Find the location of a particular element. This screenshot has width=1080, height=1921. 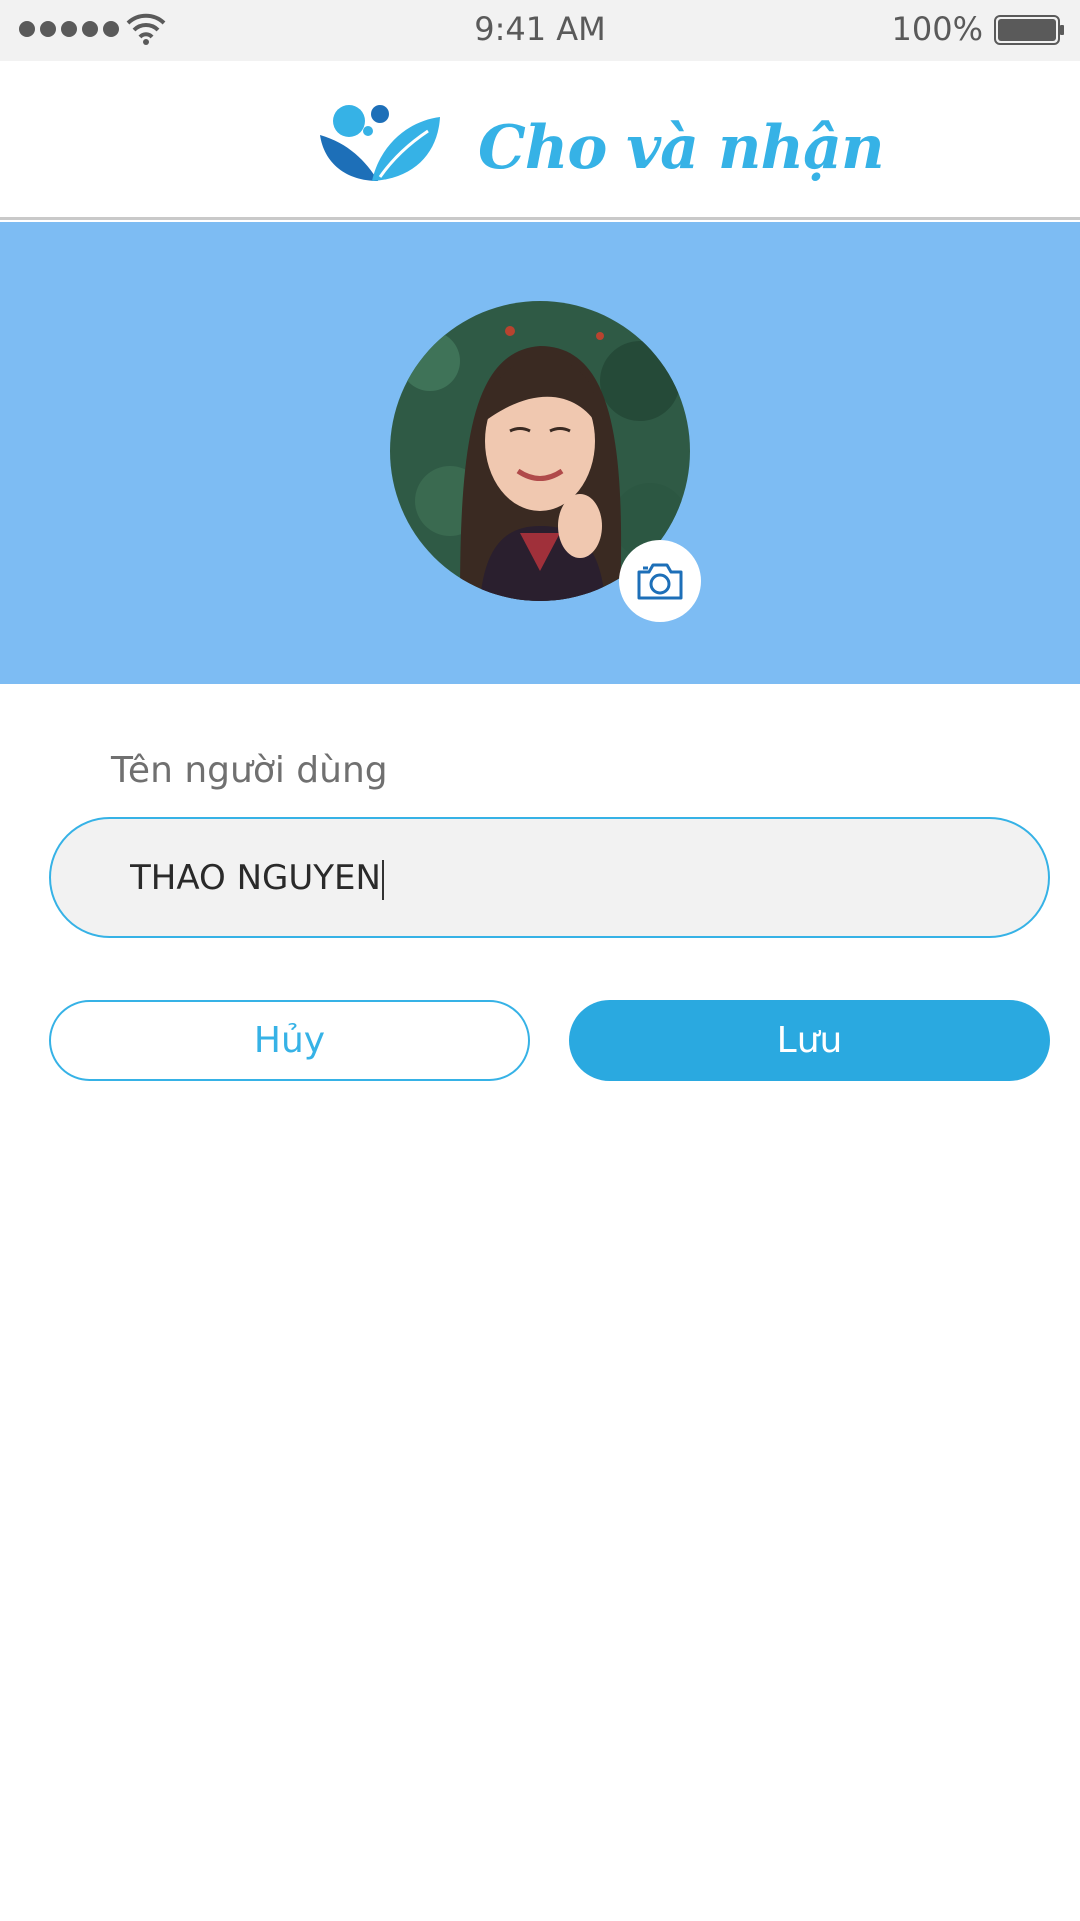

status-bar: 9:41 AM 100% is located at coordinates (540, 30).